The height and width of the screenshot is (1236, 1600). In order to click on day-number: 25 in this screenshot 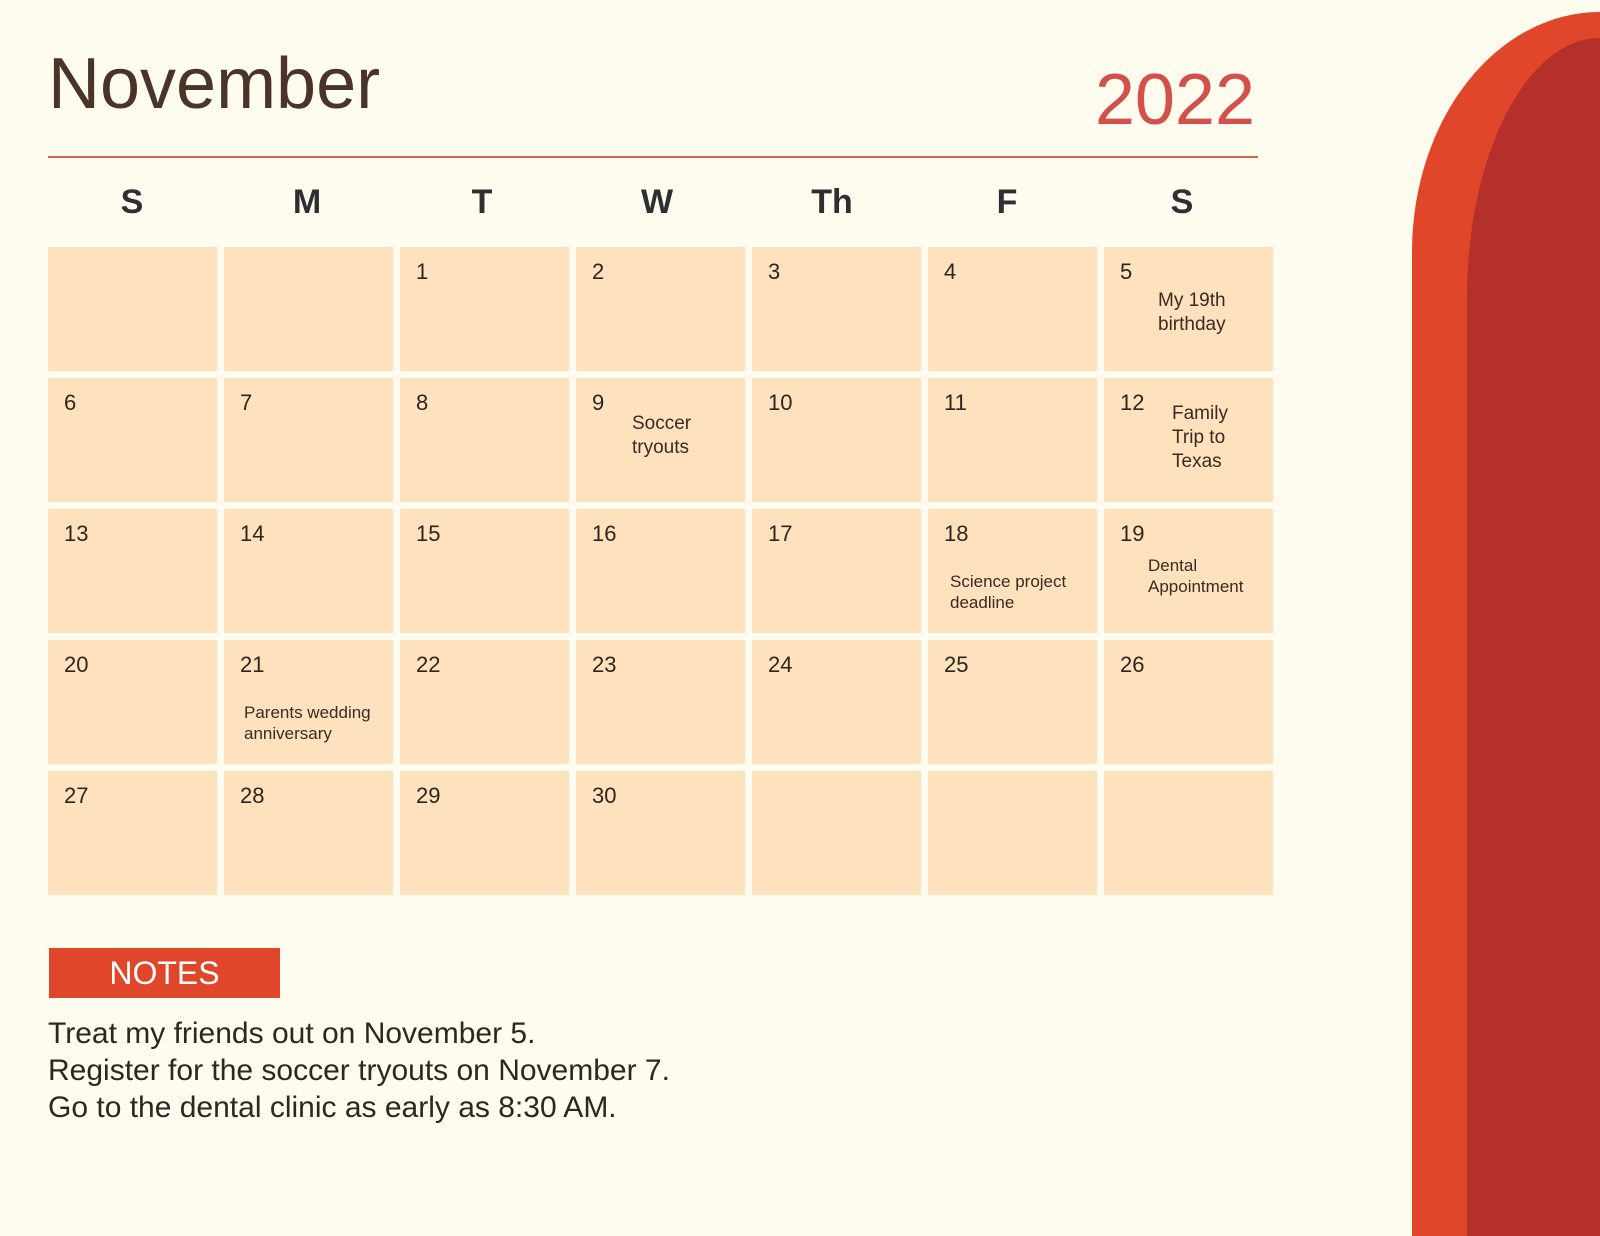, I will do `click(956, 664)`.